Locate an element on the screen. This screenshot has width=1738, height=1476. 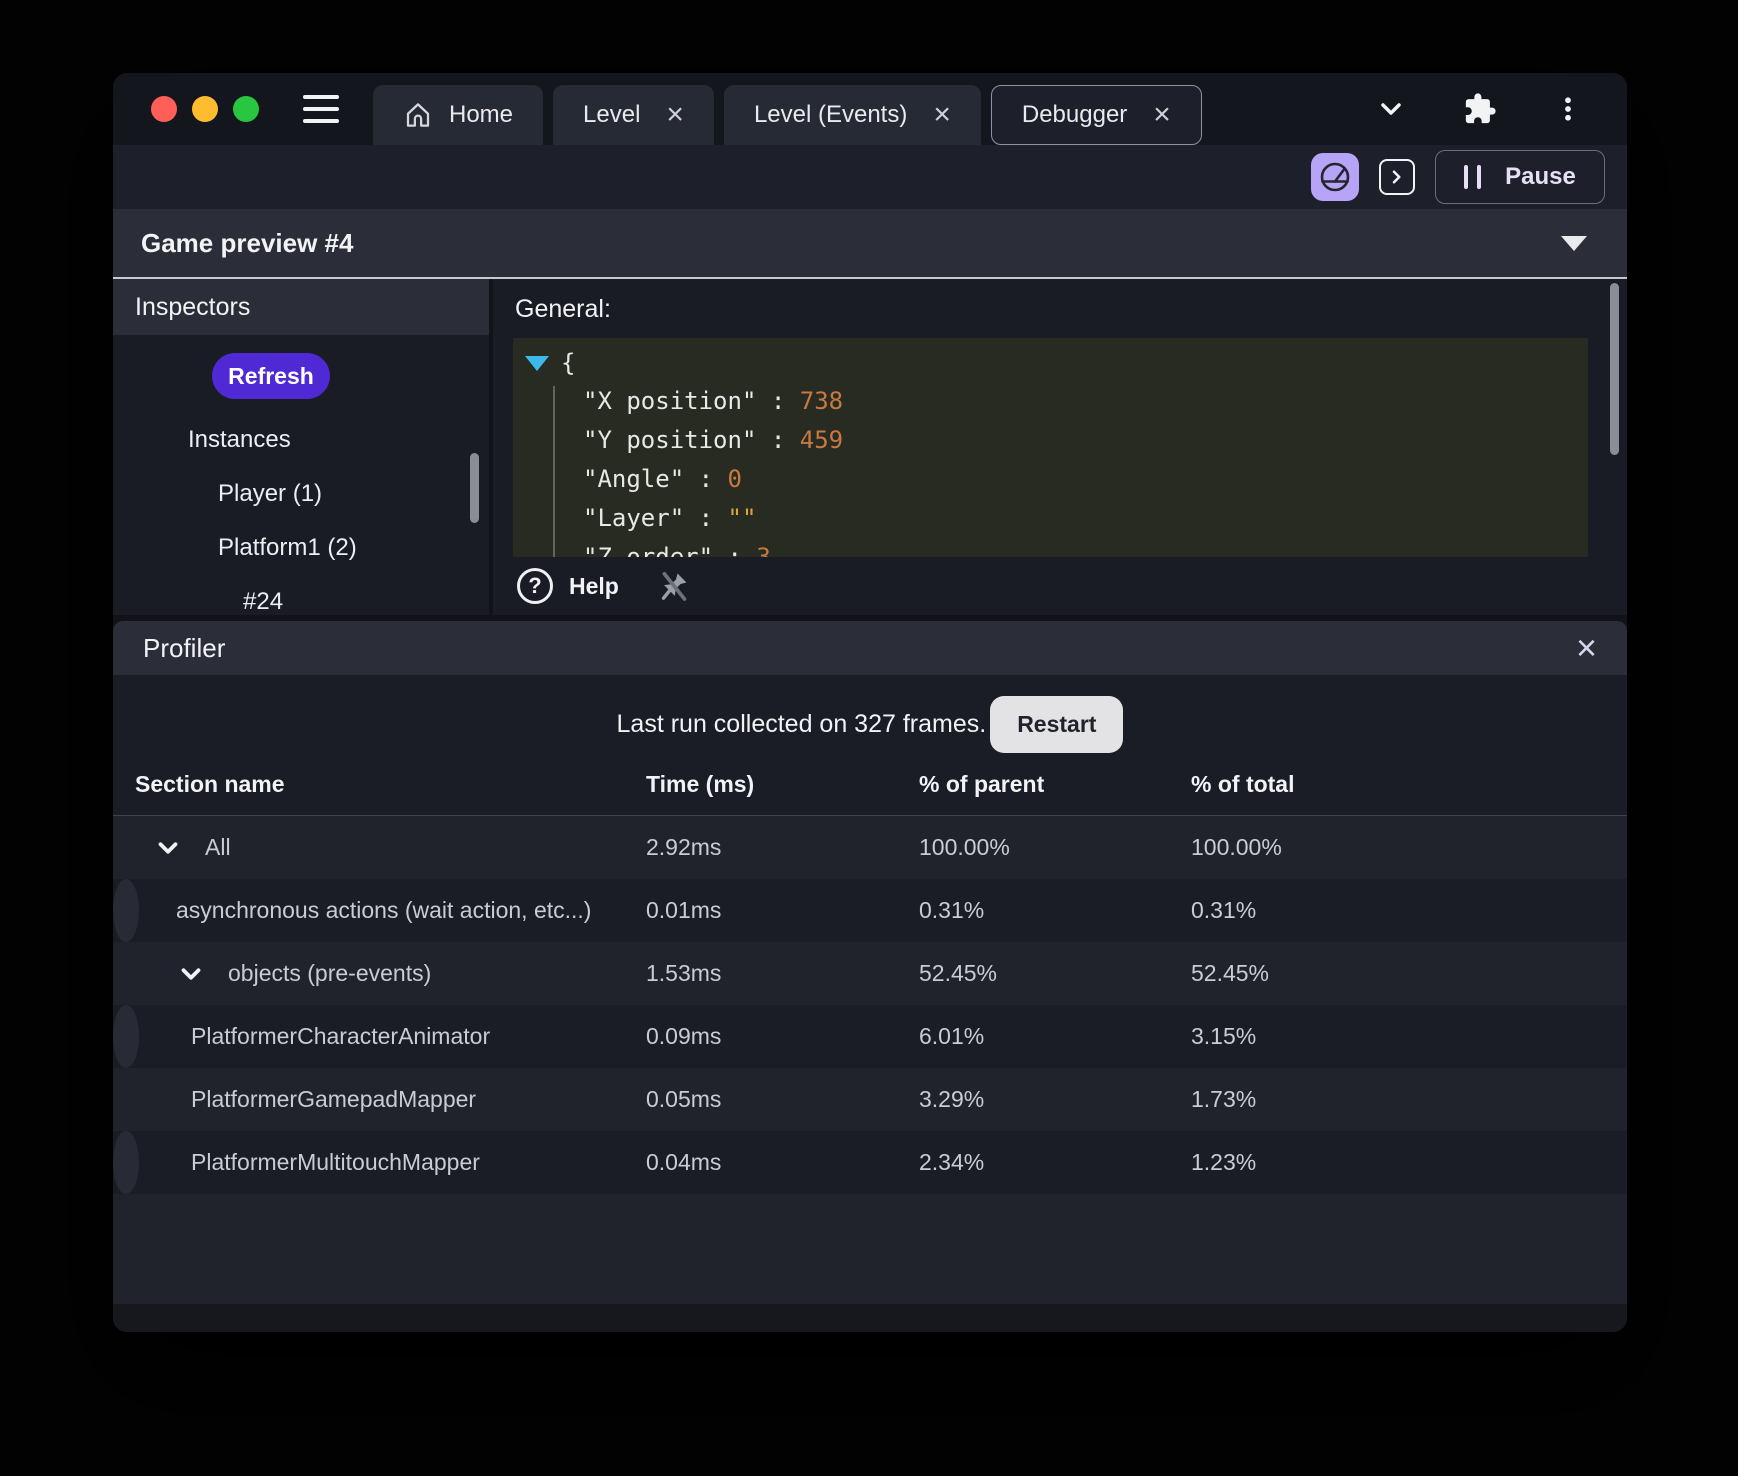
kebab-menu-icon is located at coordinates (1568, 109).